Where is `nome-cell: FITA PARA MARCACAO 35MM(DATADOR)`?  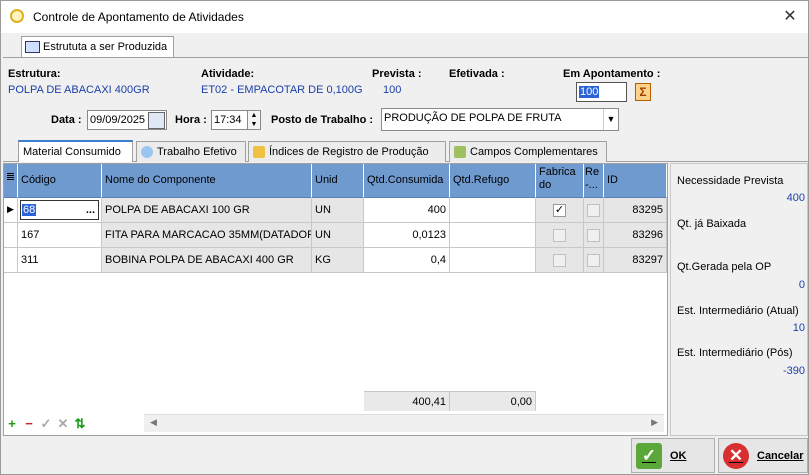
nome-cell: FITA PARA MARCACAO 35MM(DATADOR) is located at coordinates (207, 235).